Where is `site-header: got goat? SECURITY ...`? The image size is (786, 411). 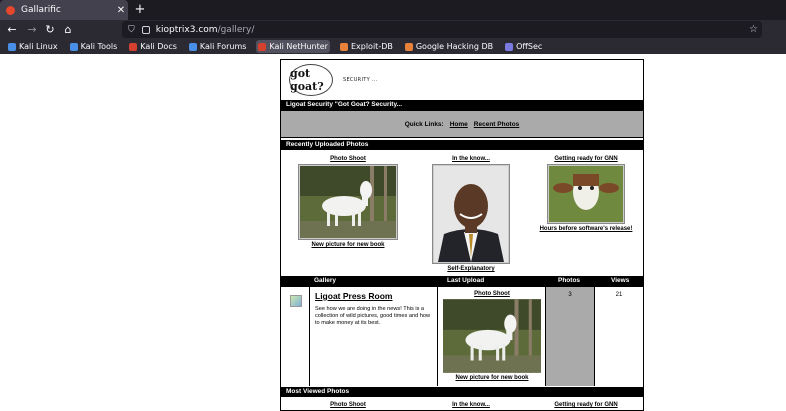 site-header: got goat? SECURITY ... is located at coordinates (462, 80).